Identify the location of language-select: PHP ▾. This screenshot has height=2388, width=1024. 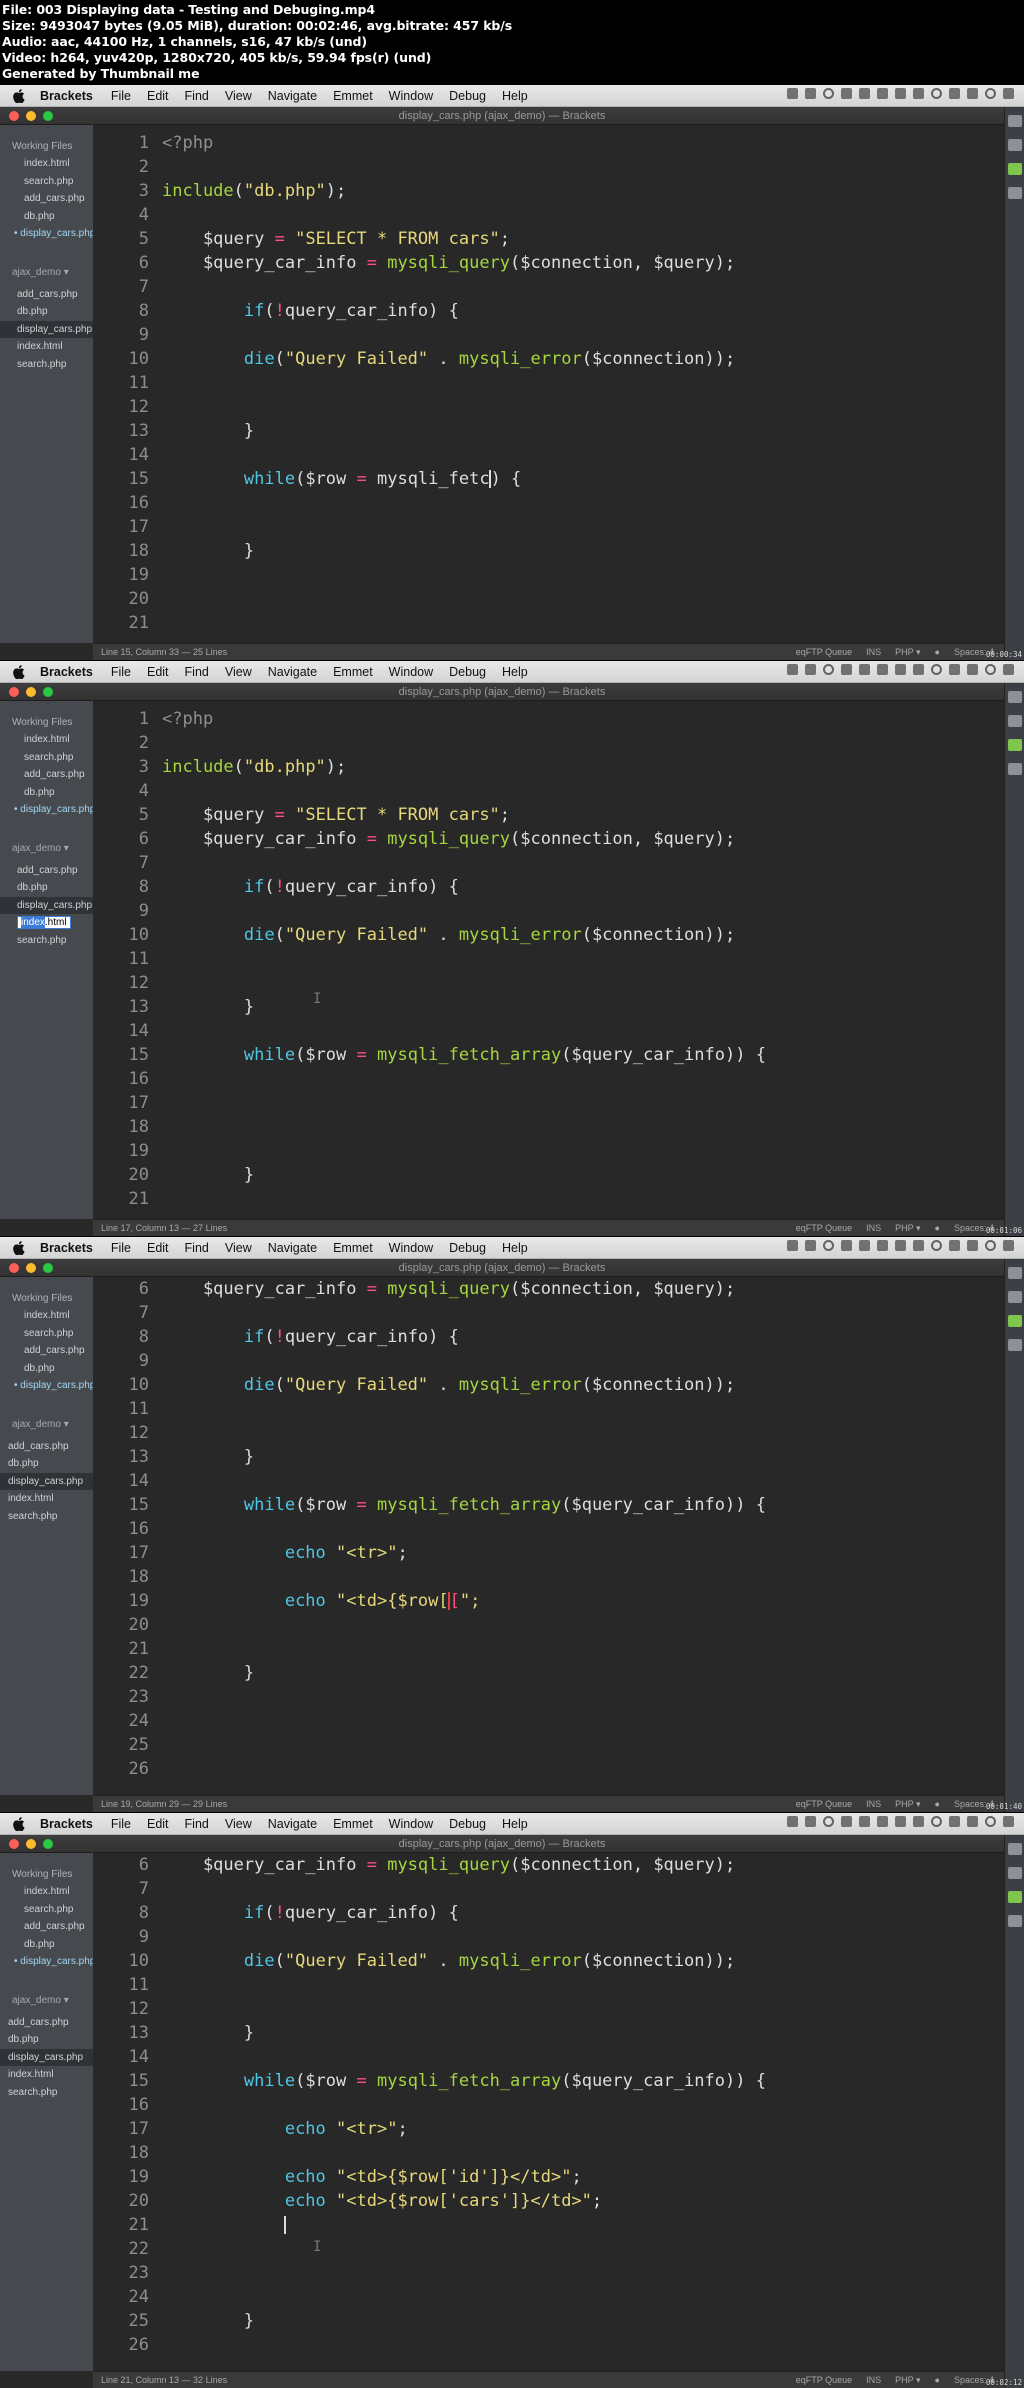
(907, 2380).